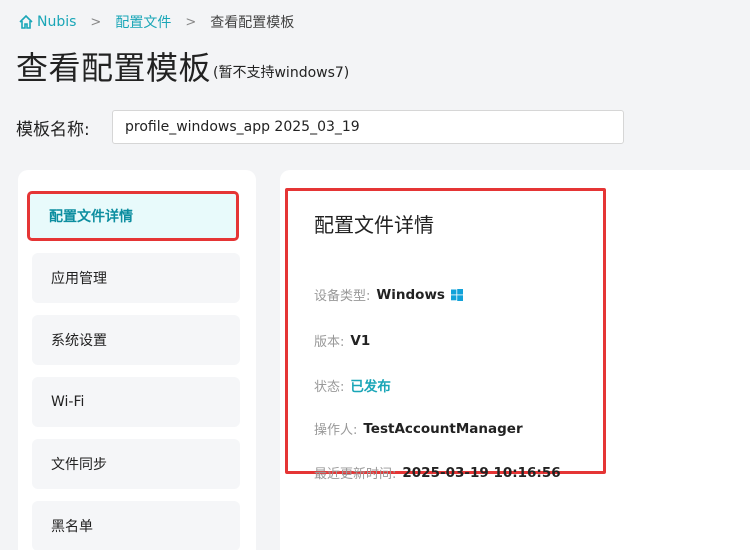  I want to click on operator-field: 操作人: TestAccountManager, so click(418, 429).